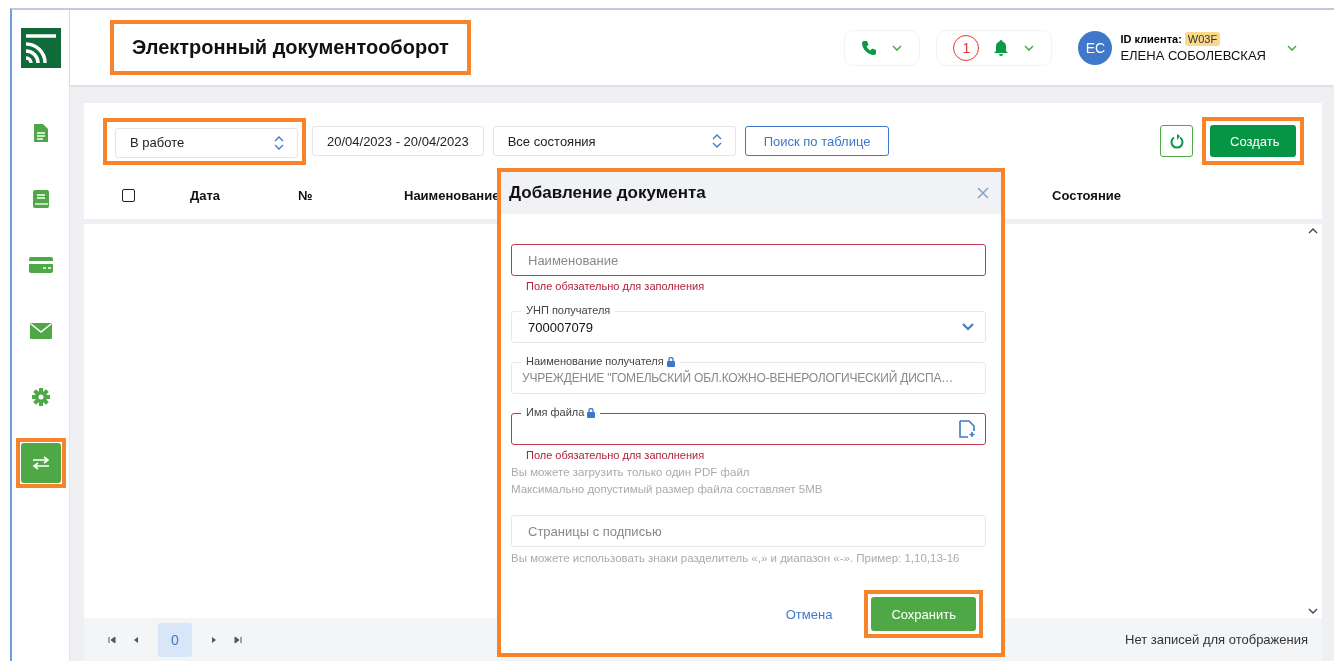  I want to click on select-all-checkbox, so click(128, 195).